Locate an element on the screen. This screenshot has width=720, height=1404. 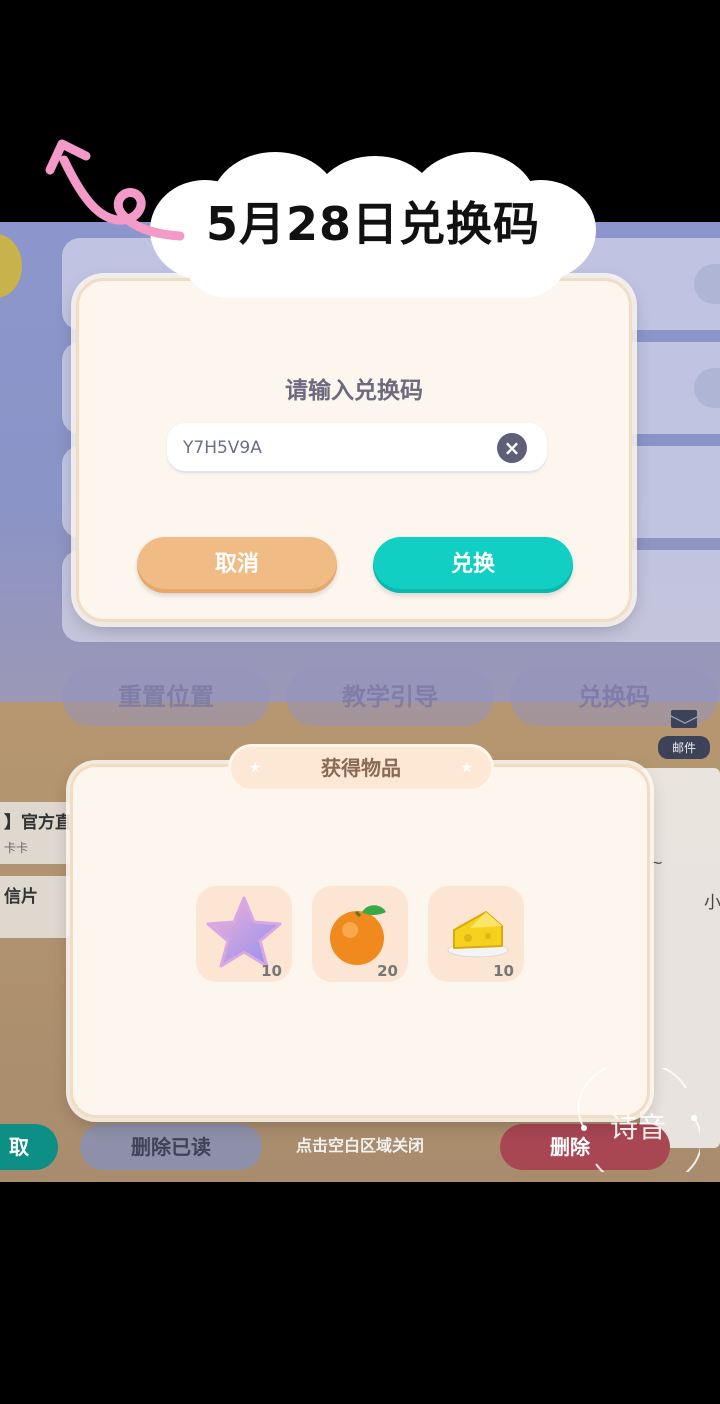
delete-read-button: 删除已读 is located at coordinates (171, 1147).